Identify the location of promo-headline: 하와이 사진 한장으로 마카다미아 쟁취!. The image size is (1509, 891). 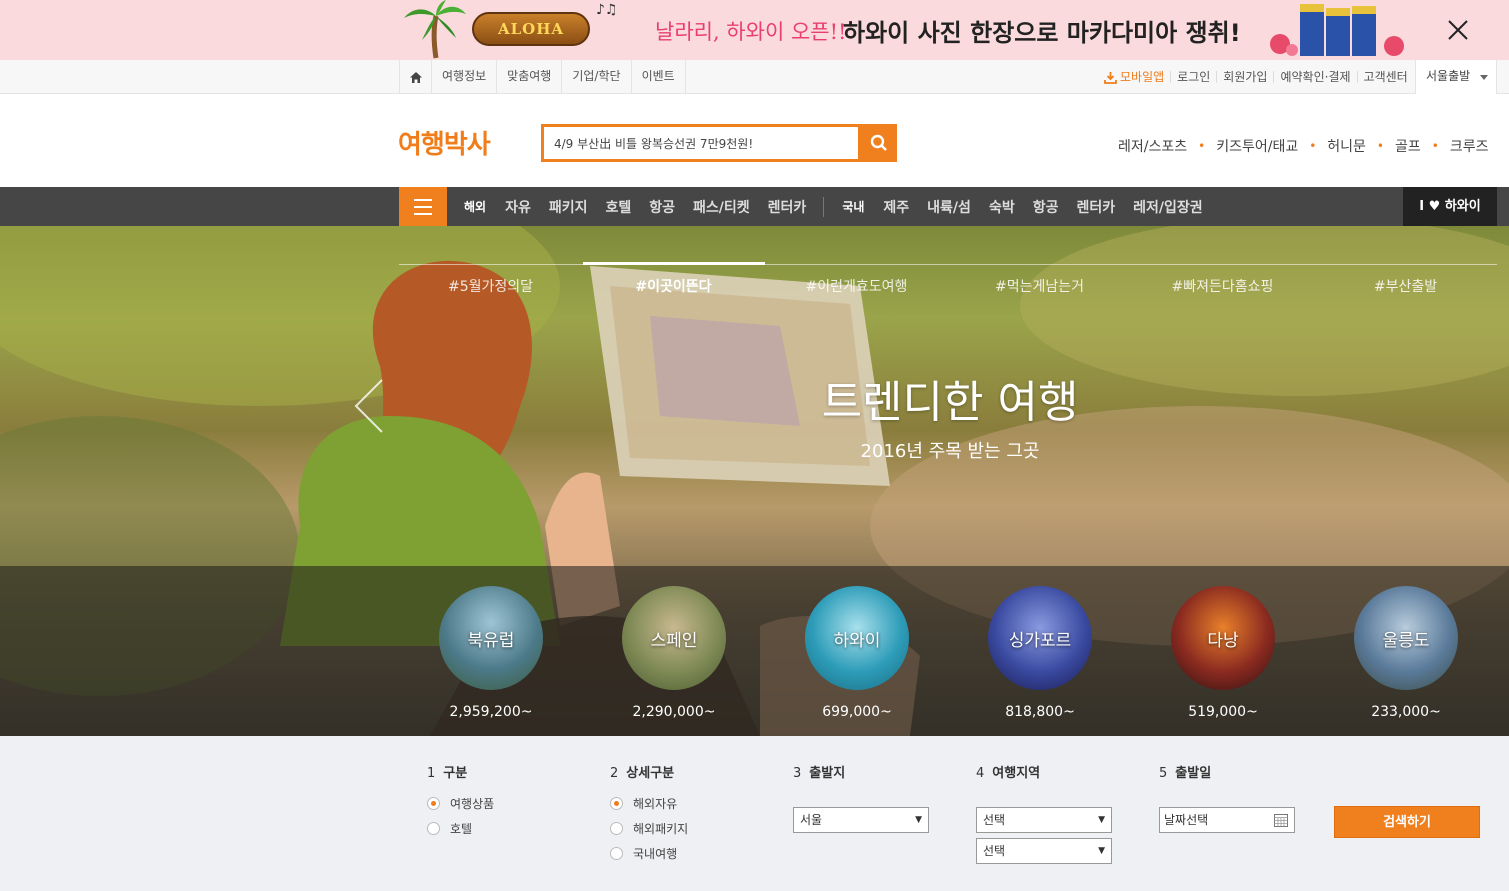
(1042, 33).